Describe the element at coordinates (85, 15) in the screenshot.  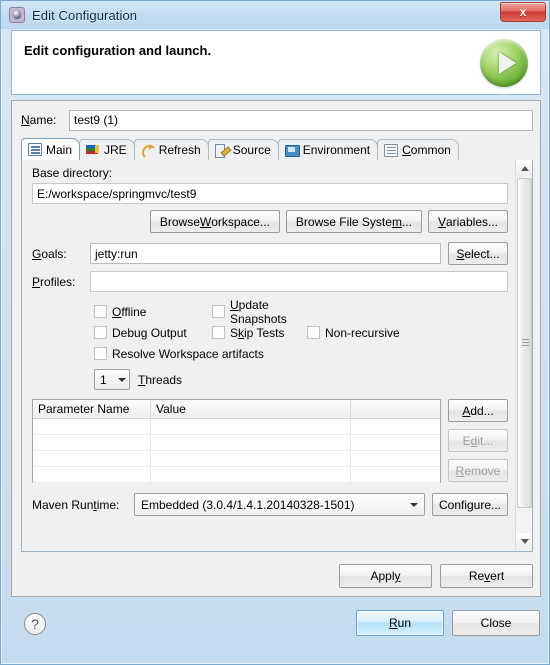
I see `window-title: Edit Configuration` at that location.